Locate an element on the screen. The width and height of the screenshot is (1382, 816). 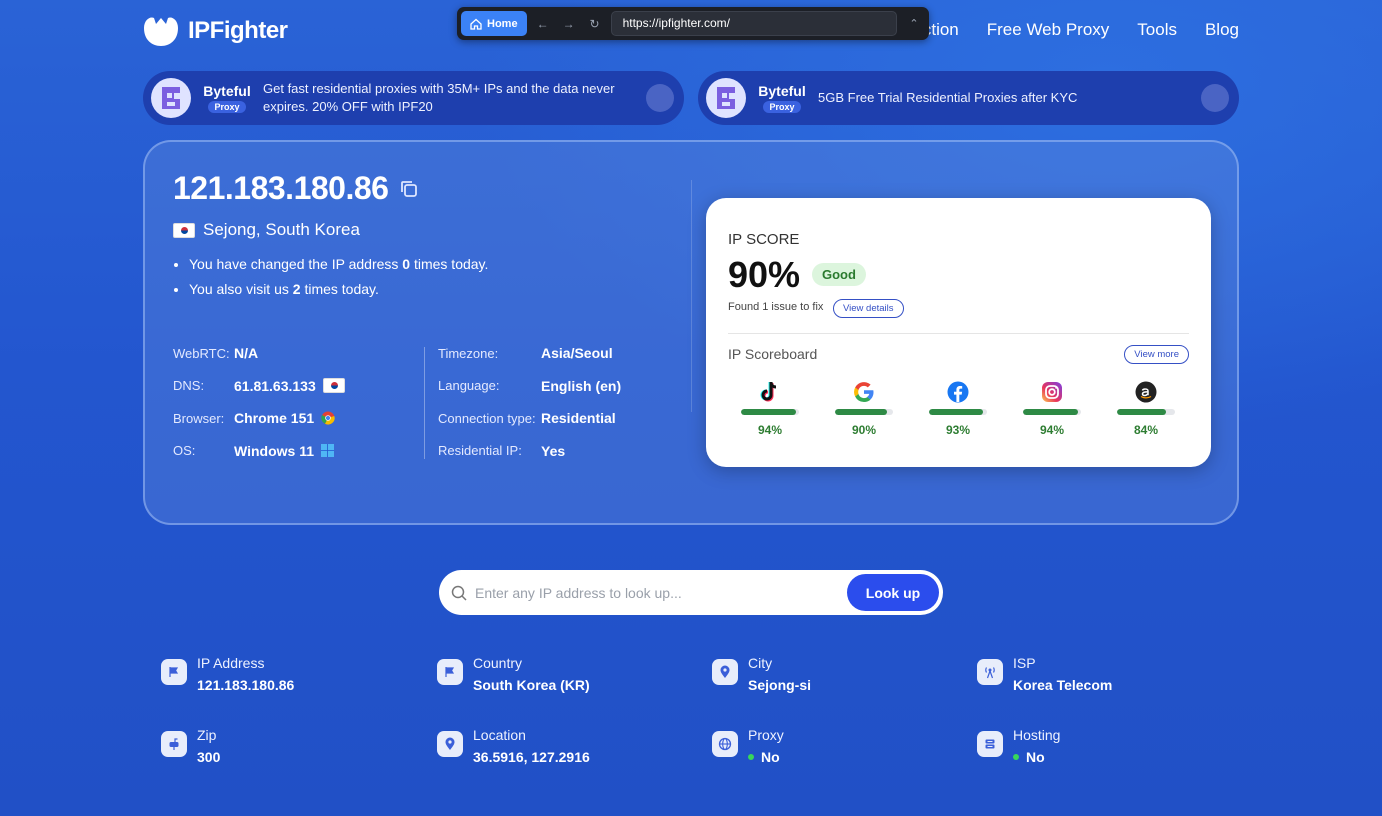
info-isp: ISP Korea Telecom is located at coordinates (1044, 674).